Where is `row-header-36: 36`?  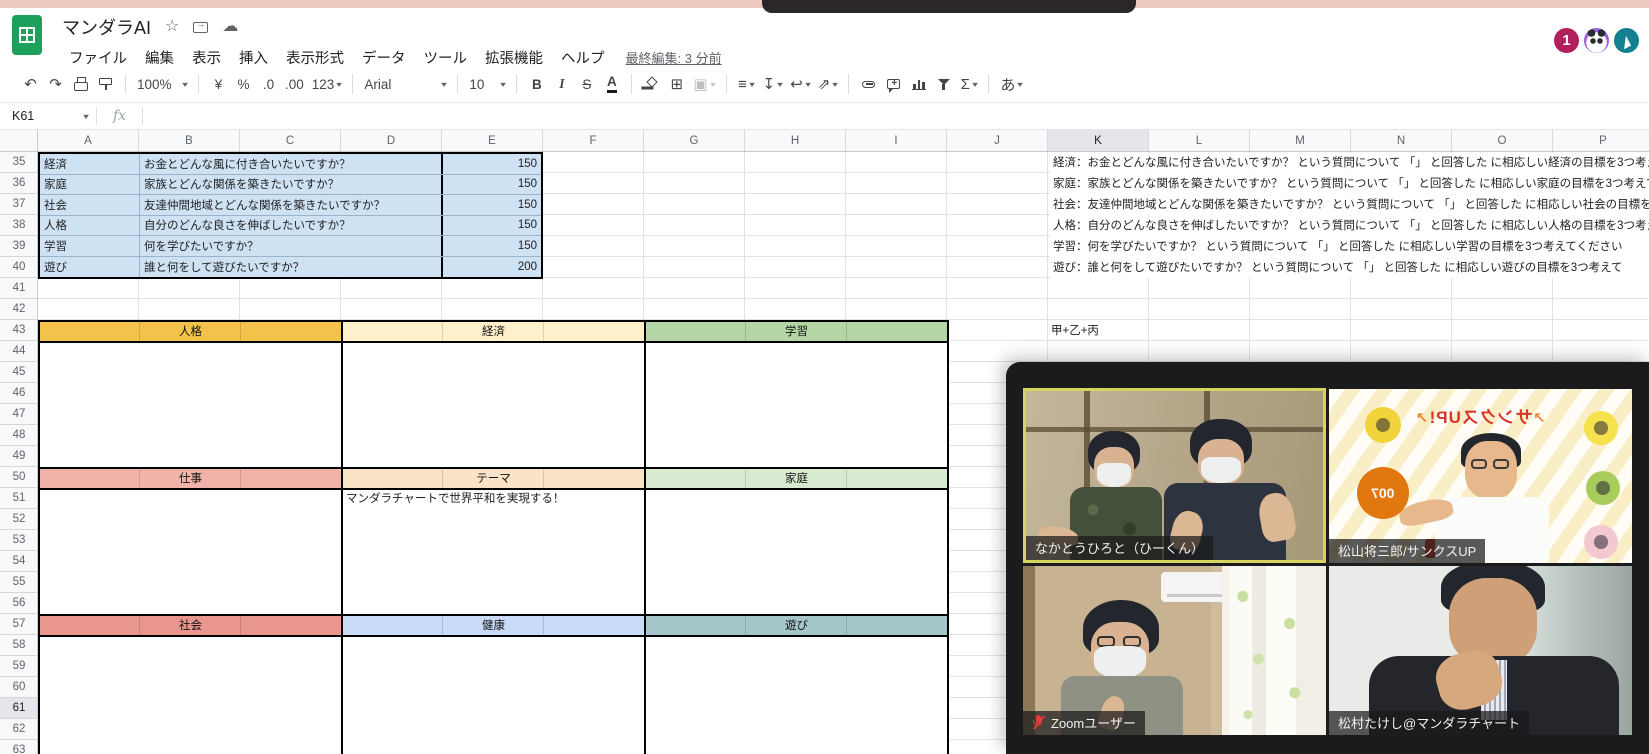
row-header-36: 36 is located at coordinates (18, 183).